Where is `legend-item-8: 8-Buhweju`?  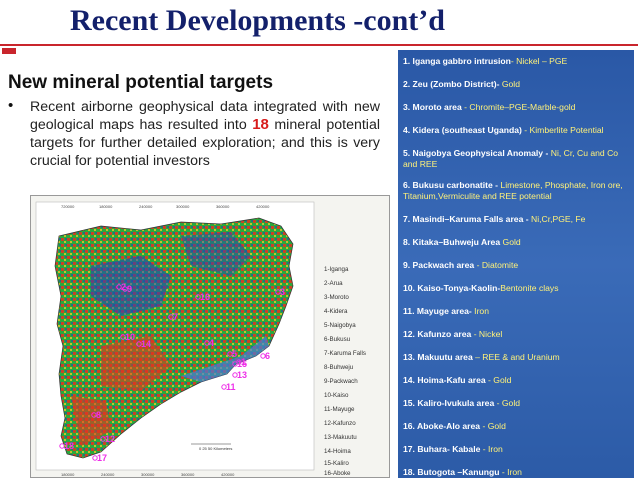 legend-item-8: 8-Buhweju is located at coordinates (339, 367).